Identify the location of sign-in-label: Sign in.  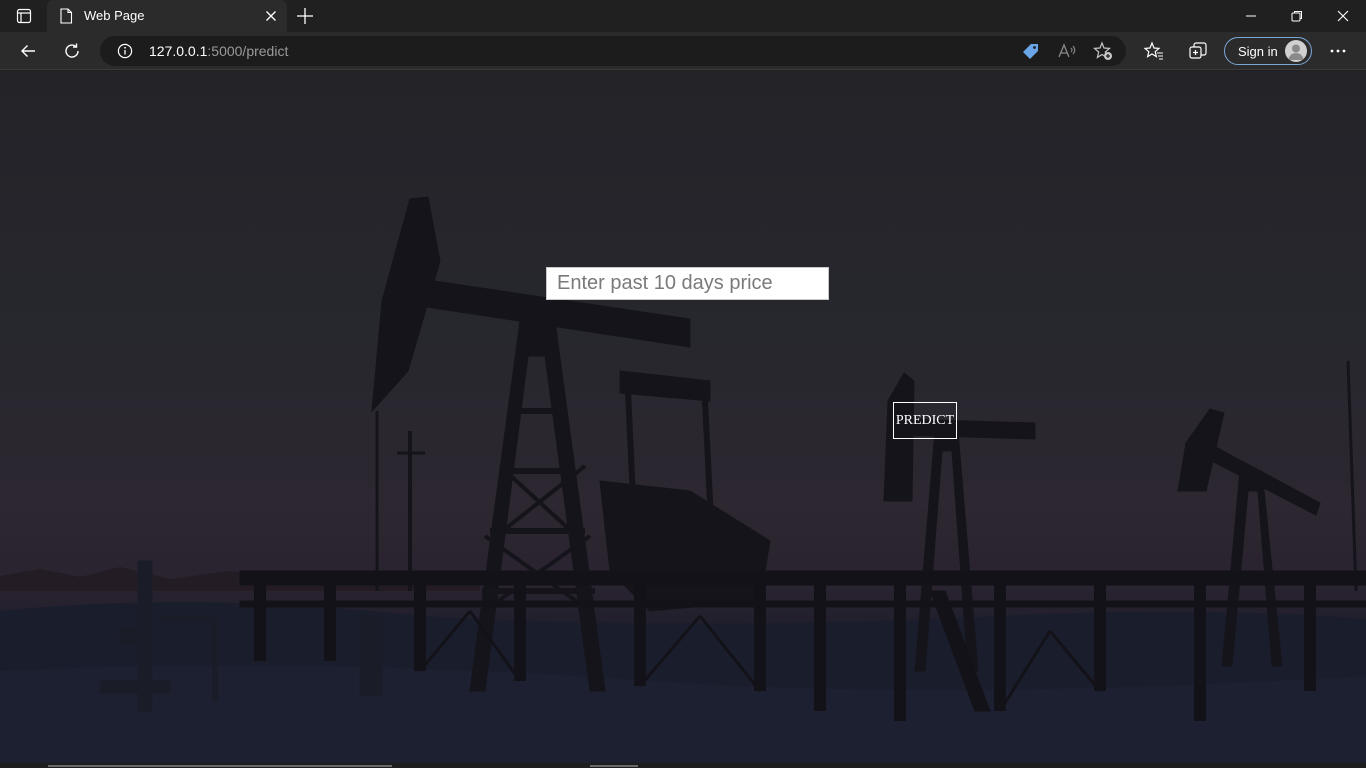
(1258, 51).